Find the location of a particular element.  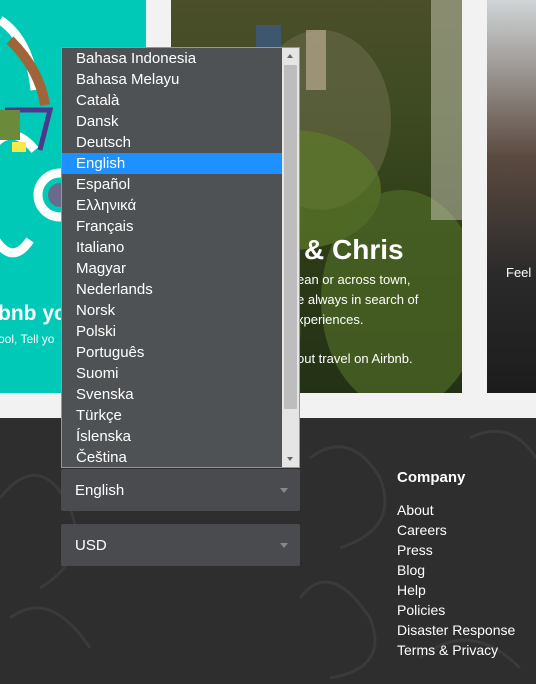

language-option: Türkçe is located at coordinates (172, 415).